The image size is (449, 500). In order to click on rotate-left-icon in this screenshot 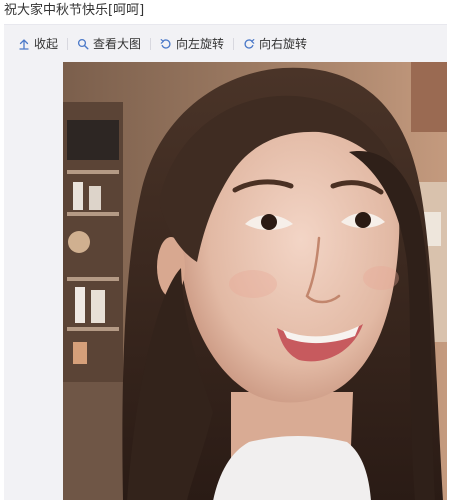, I will do `click(166, 44)`.